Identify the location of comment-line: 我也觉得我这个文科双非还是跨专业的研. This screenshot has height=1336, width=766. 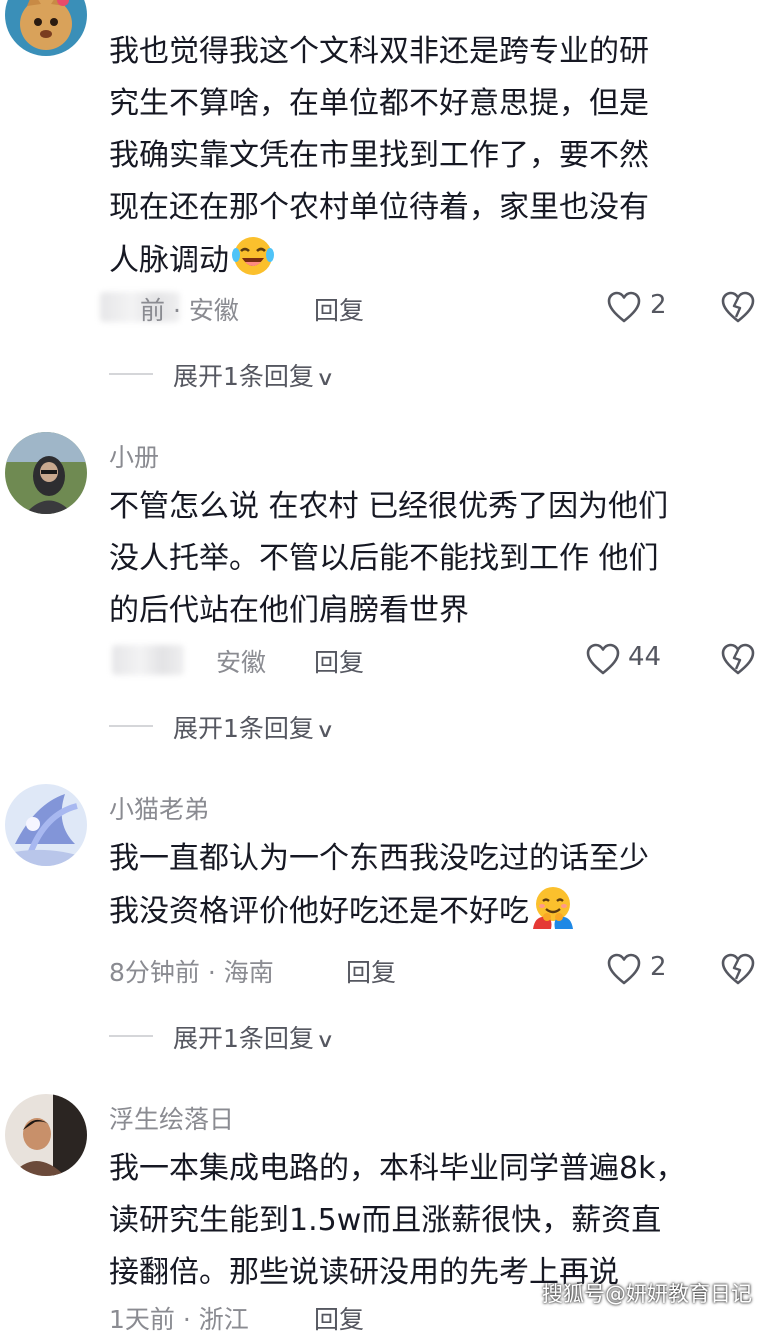
(379, 51).